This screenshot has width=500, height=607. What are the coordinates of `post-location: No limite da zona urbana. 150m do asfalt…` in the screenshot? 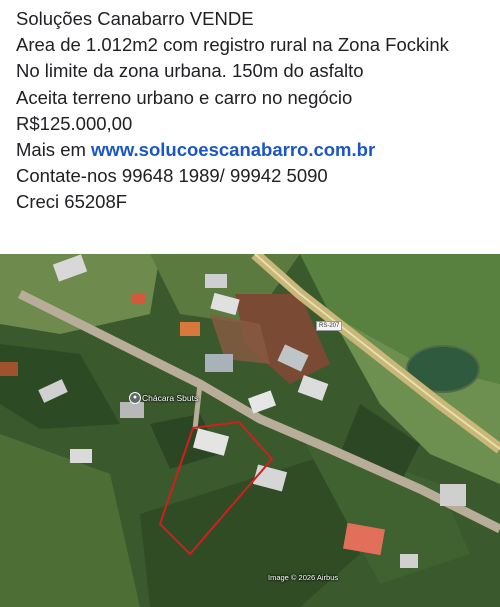 It's located at (190, 71).